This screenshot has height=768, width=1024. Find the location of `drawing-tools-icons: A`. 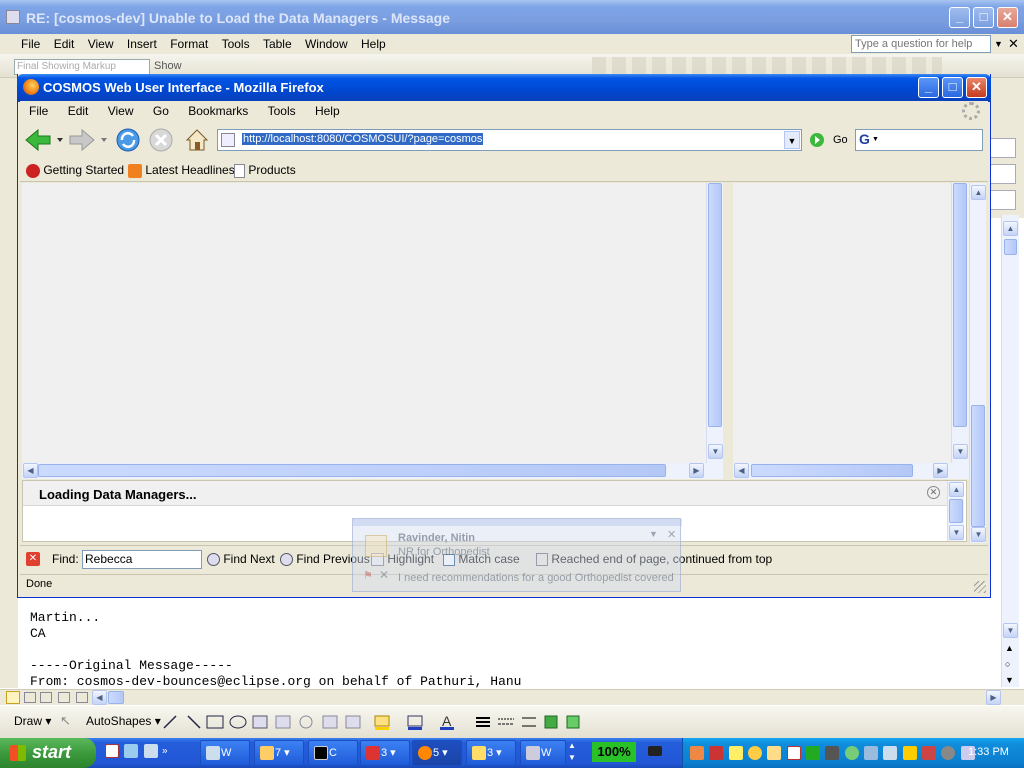

drawing-tools-icons: A is located at coordinates (380, 722).